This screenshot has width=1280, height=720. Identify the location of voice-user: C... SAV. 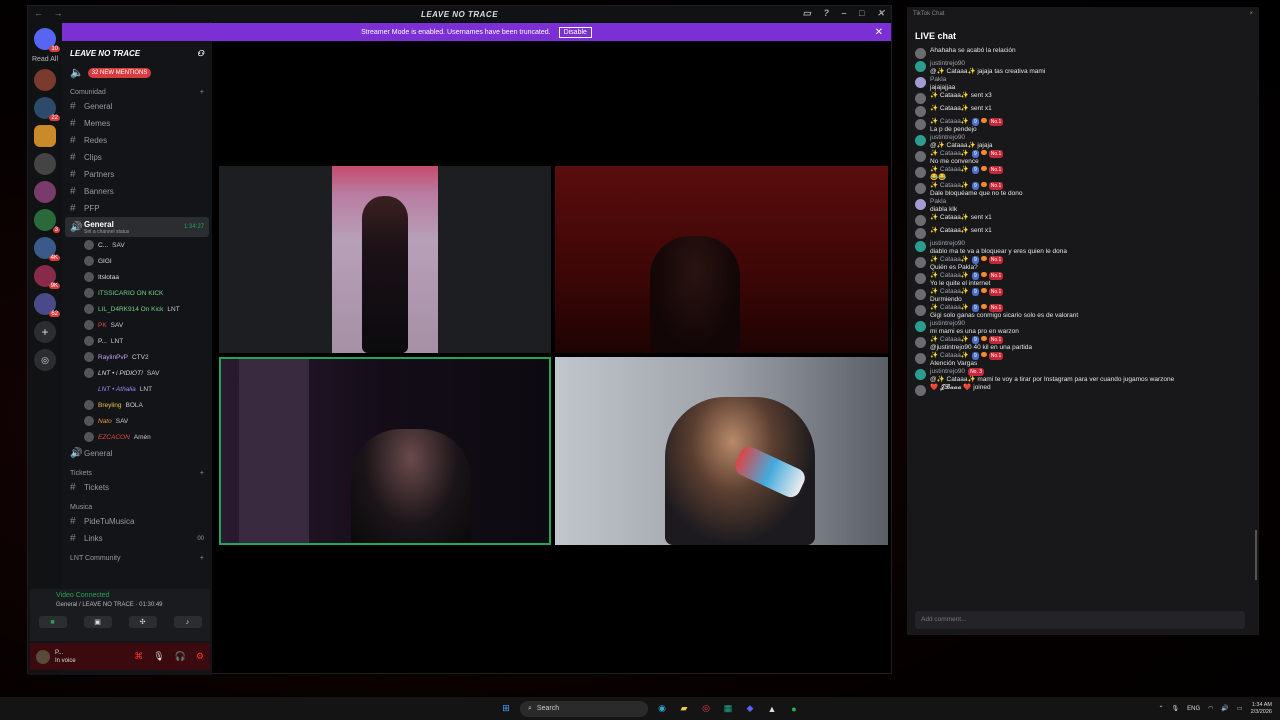
(137, 245).